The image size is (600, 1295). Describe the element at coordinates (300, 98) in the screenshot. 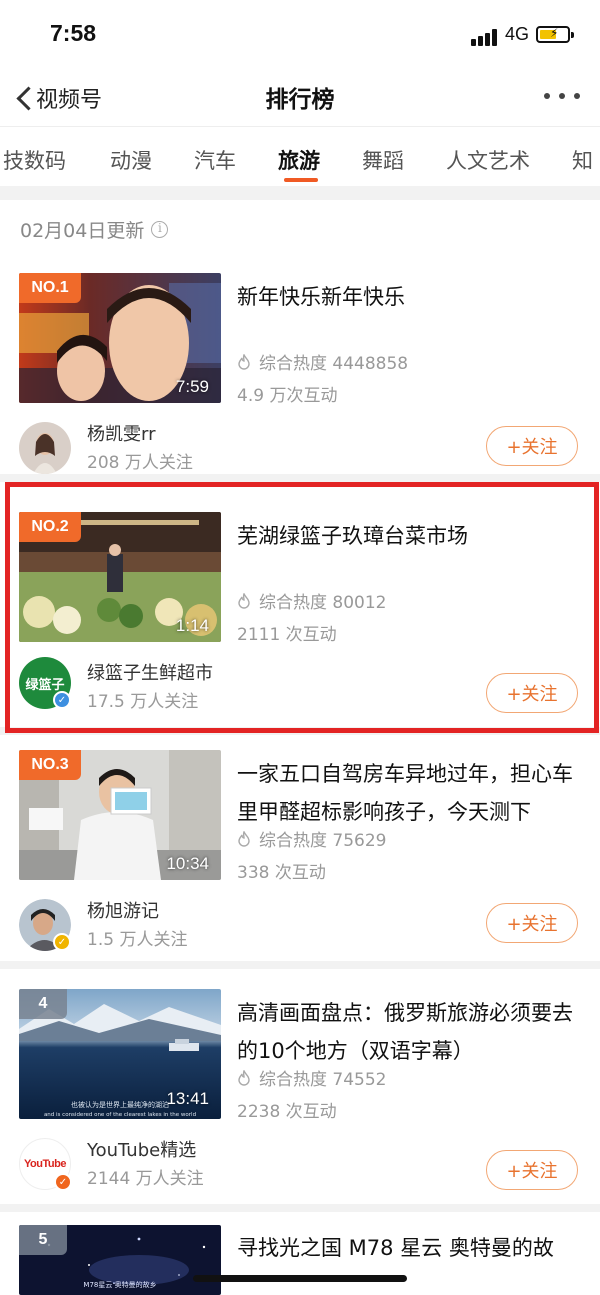

I see `nav-bar: 视频号 排行榜` at that location.